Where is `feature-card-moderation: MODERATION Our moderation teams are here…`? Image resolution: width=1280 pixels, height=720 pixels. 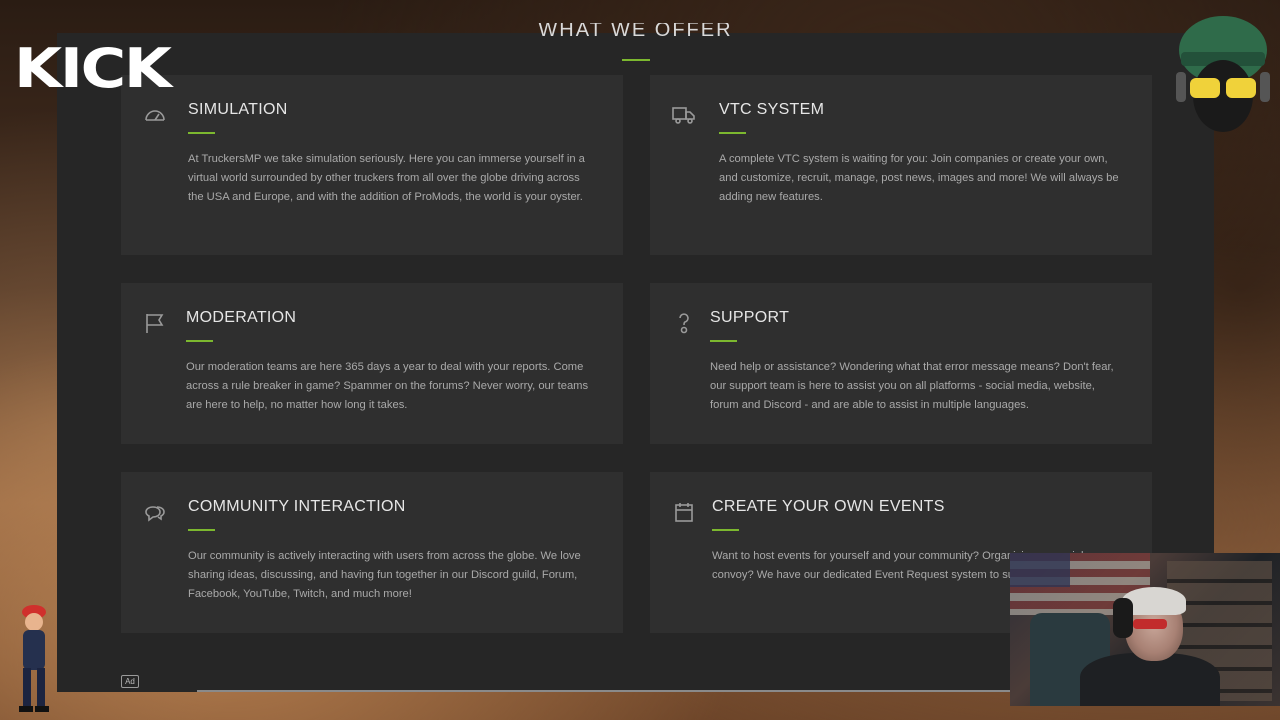 feature-card-moderation: MODERATION Our moderation teams are here… is located at coordinates (372, 363).